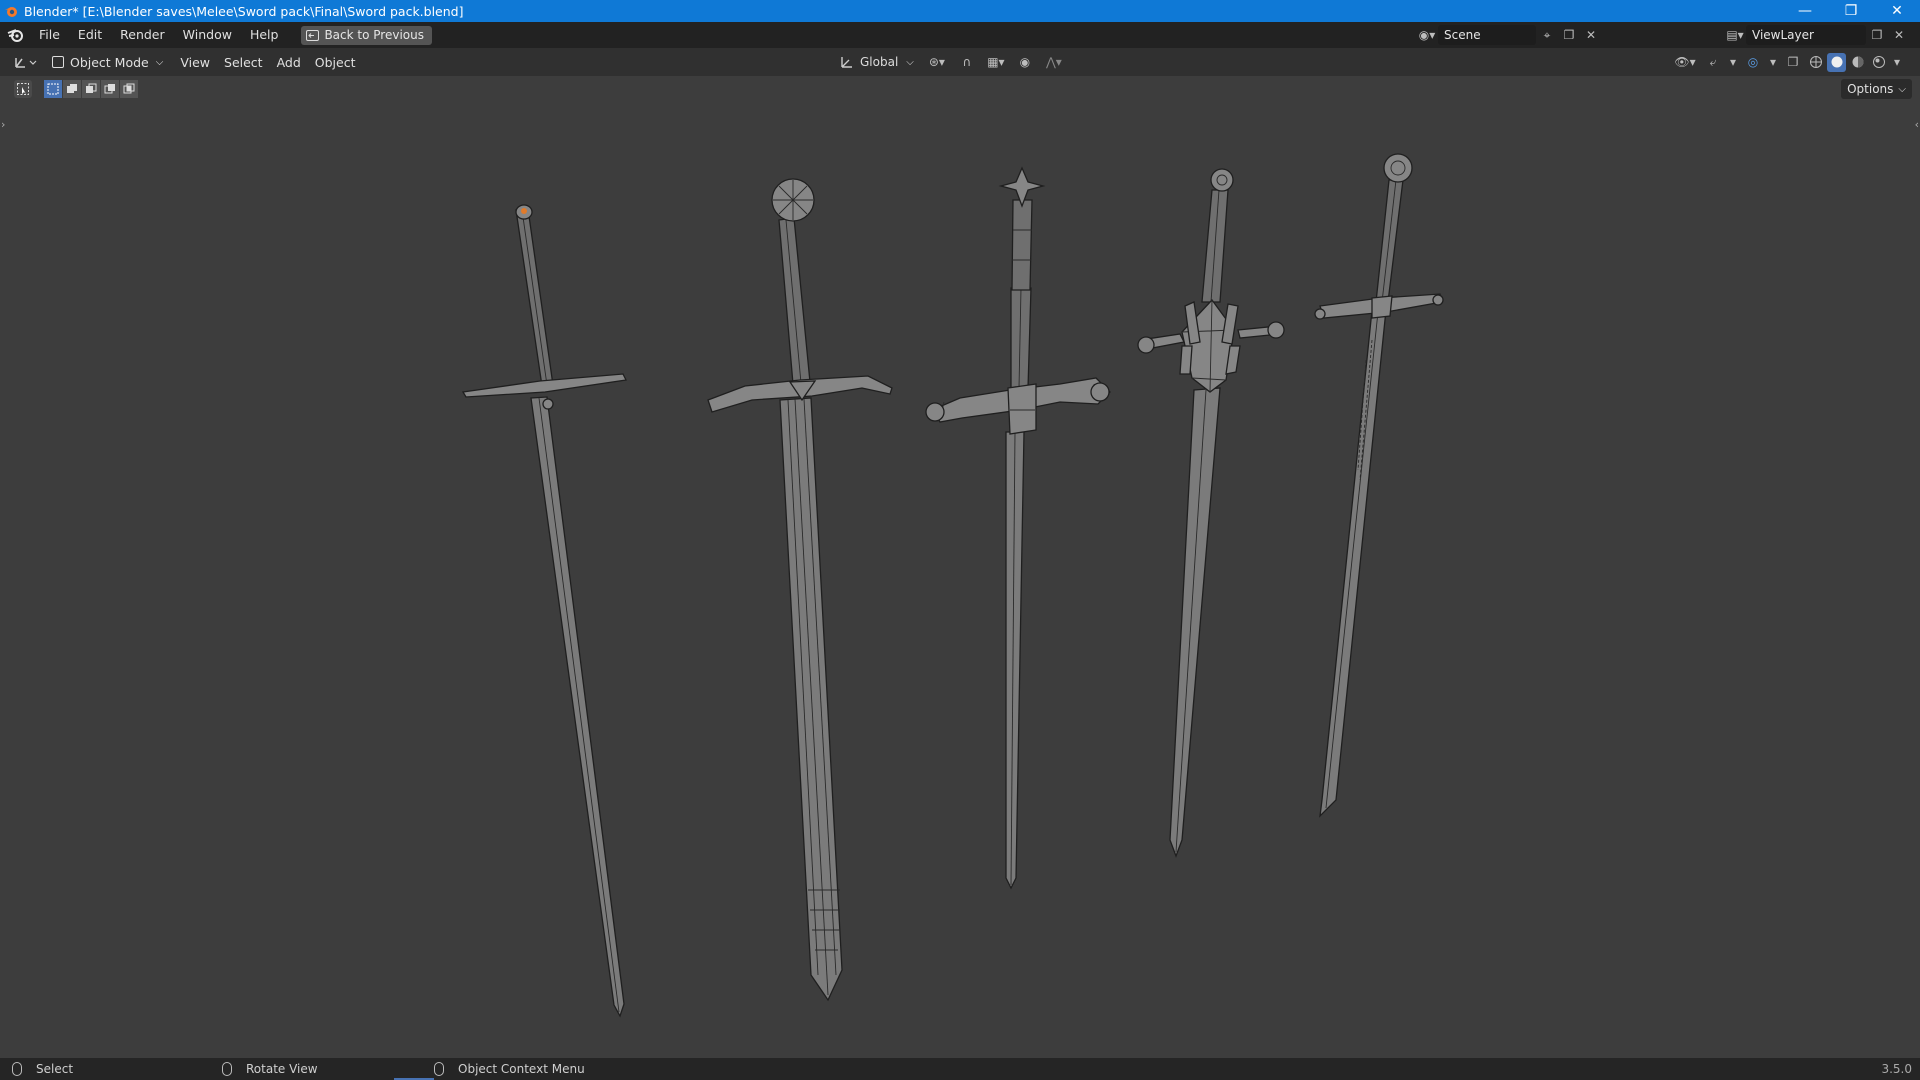 The width and height of the screenshot is (1920, 1080). Describe the element at coordinates (1805, 11) in the screenshot. I see `minimize-icon: —` at that location.